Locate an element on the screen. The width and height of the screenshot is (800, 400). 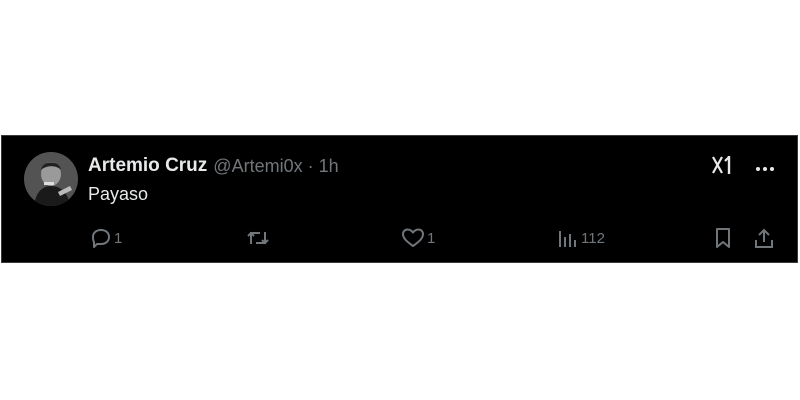
avatar is located at coordinates (51, 179).